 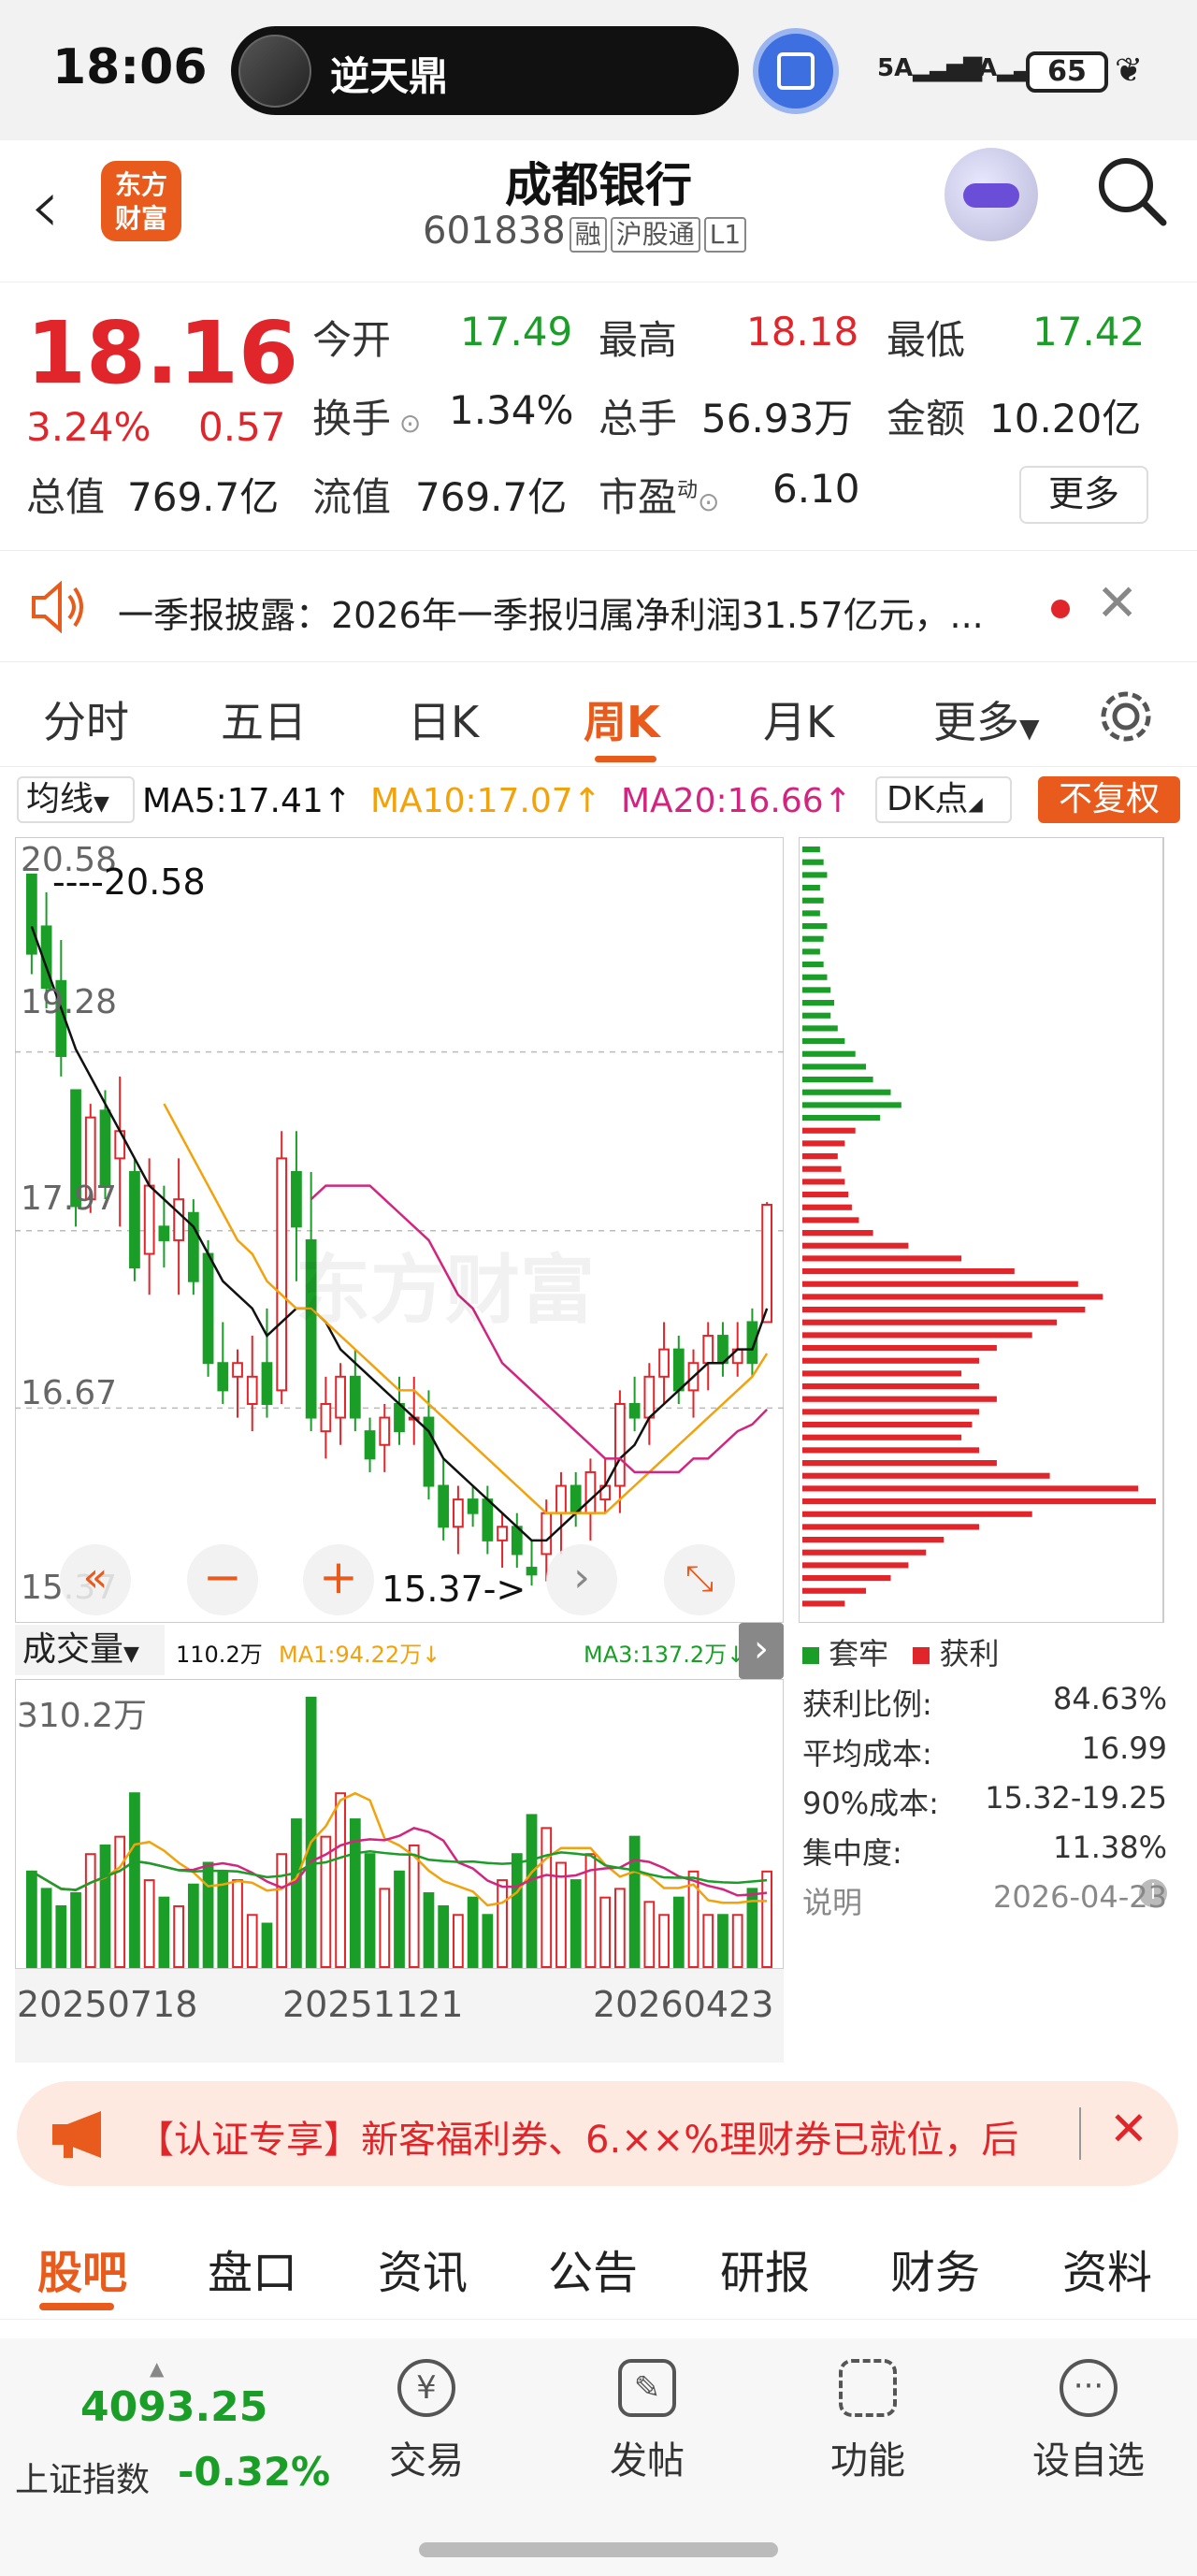 What do you see at coordinates (593, 2269) in the screenshot?
I see `tab-announcement: 公告` at bounding box center [593, 2269].